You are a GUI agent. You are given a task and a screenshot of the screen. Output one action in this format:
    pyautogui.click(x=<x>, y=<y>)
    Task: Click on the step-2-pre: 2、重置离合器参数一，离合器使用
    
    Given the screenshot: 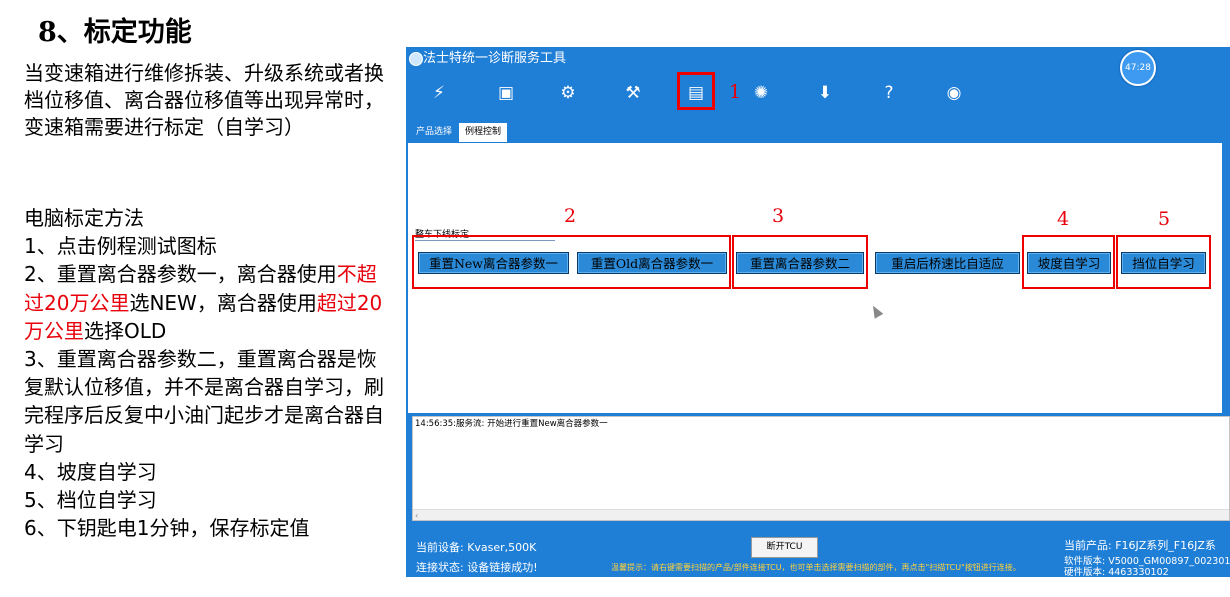 What is the action you would take?
    pyautogui.click(x=180, y=274)
    